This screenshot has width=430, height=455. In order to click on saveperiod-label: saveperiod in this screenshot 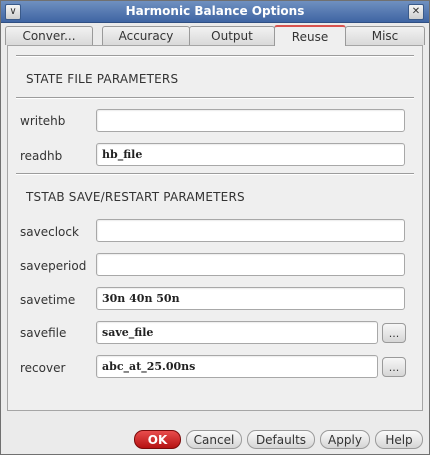, I will do `click(53, 266)`.